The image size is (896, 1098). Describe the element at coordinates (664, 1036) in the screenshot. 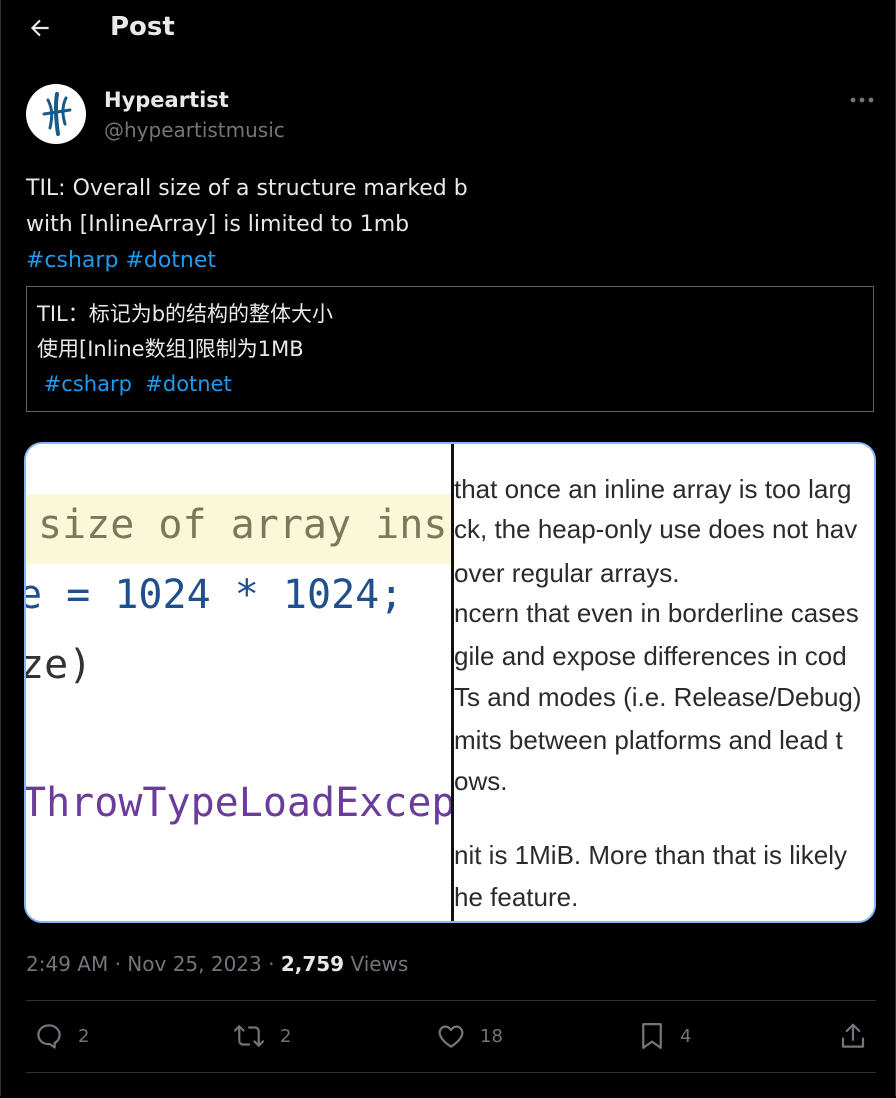

I see `bookmark-button: 4` at that location.